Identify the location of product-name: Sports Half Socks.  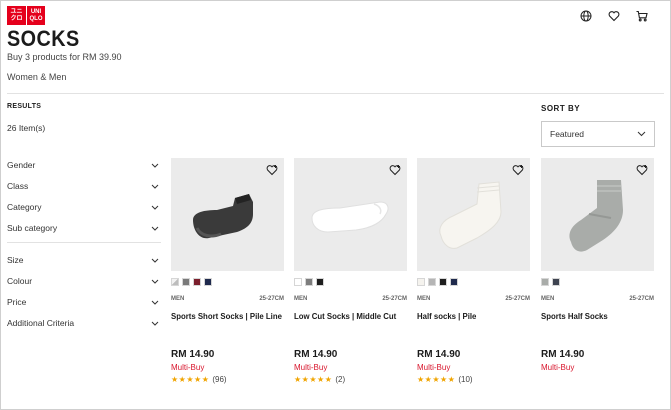
(597, 327).